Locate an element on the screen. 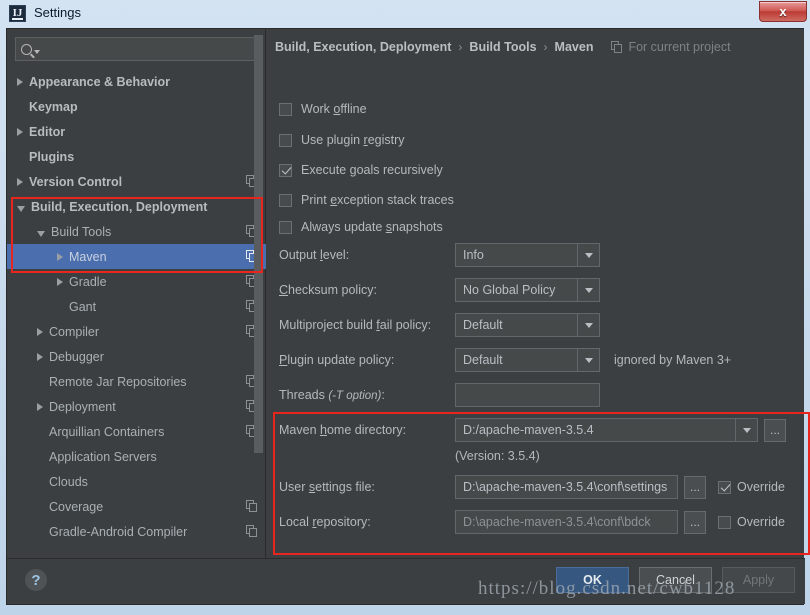 The width and height of the screenshot is (810, 615). sidebar-item-editor: Editor is located at coordinates (136, 131).